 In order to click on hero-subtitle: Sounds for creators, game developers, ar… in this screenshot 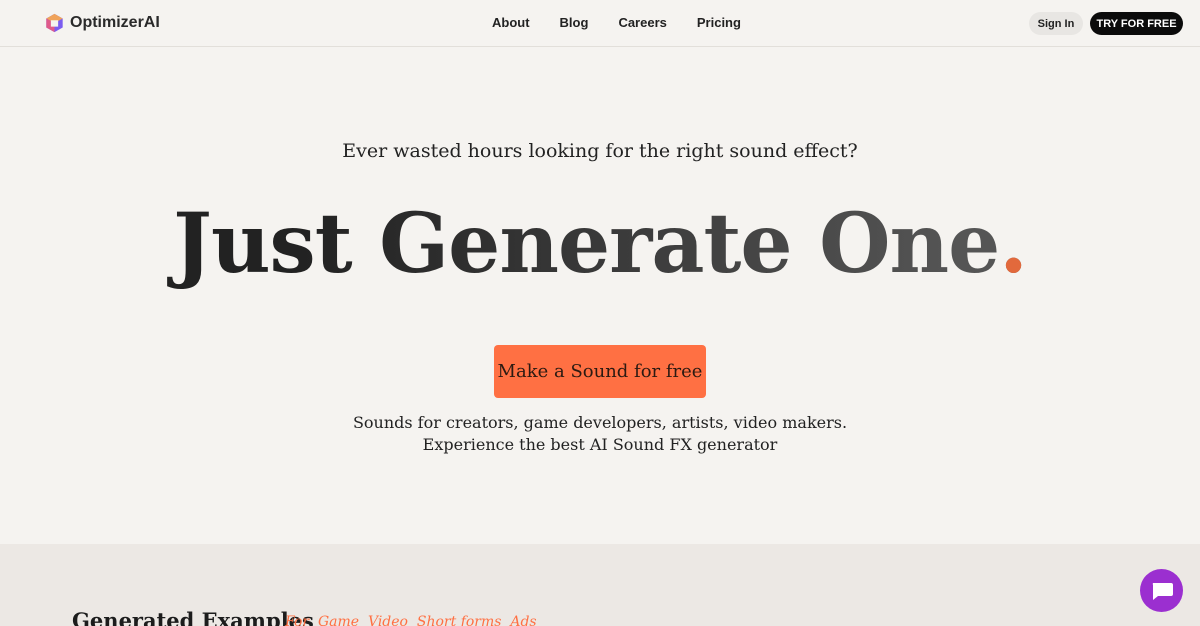, I will do `click(600, 434)`.